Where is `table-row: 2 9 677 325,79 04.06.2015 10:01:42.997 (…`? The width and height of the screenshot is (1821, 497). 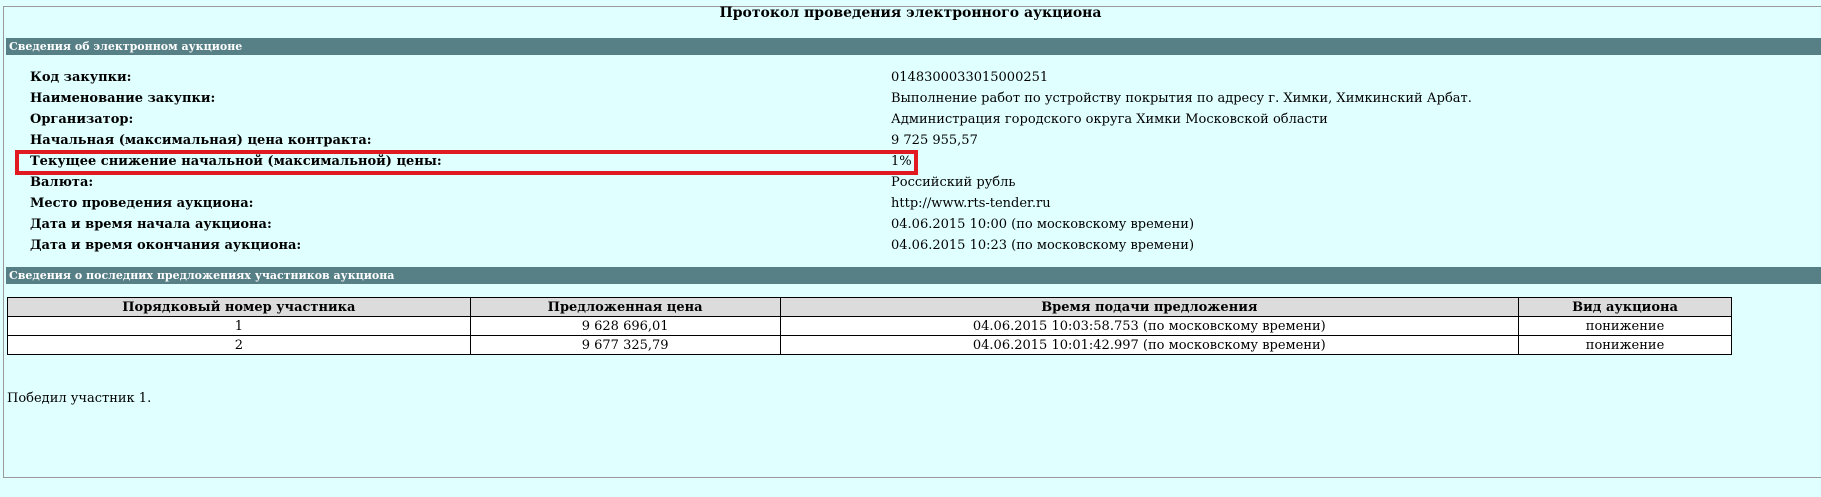 table-row: 2 9 677 325,79 04.06.2015 10:01:42.997 (… is located at coordinates (869, 345).